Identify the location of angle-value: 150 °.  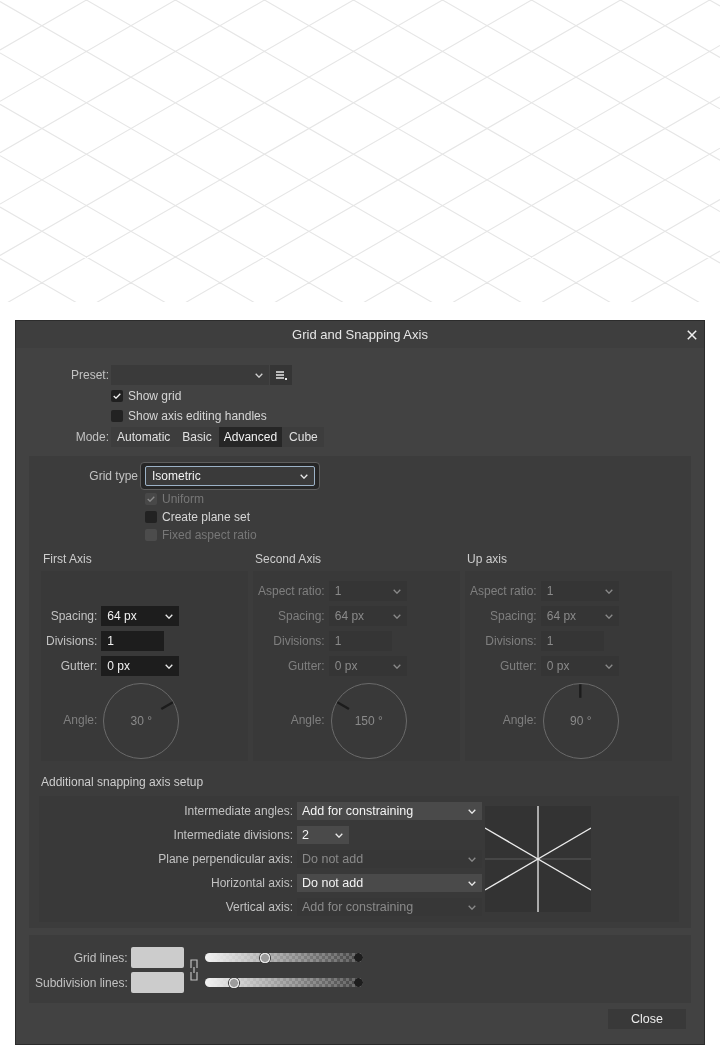
(368, 721).